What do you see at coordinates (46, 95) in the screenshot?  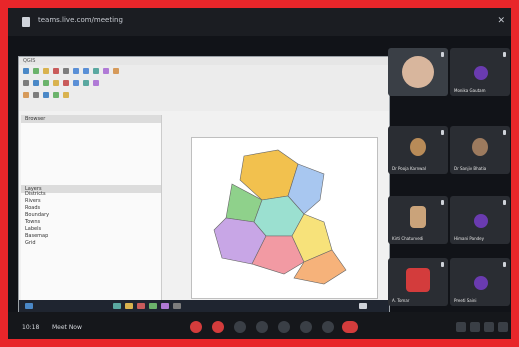 I see `plugin-icon` at bounding box center [46, 95].